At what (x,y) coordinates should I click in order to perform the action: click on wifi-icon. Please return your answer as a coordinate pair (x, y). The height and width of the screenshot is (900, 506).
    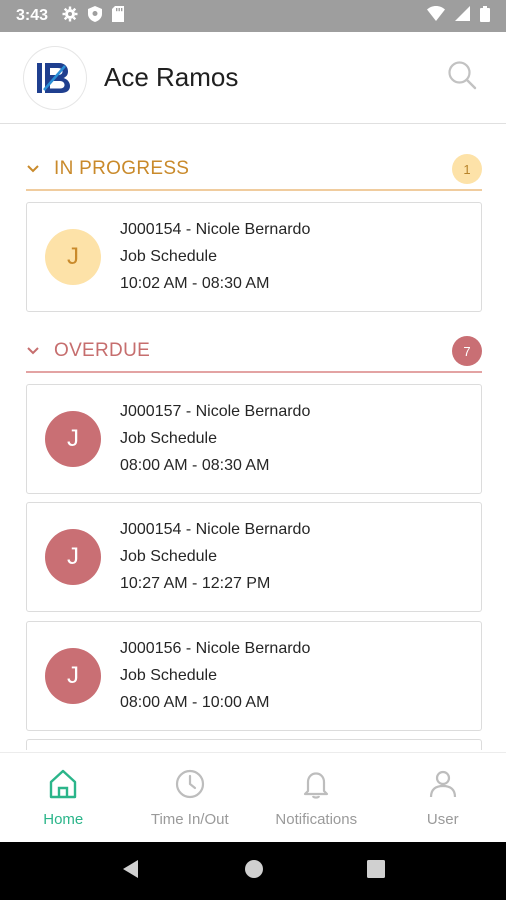
    Looking at the image, I should click on (436, 16).